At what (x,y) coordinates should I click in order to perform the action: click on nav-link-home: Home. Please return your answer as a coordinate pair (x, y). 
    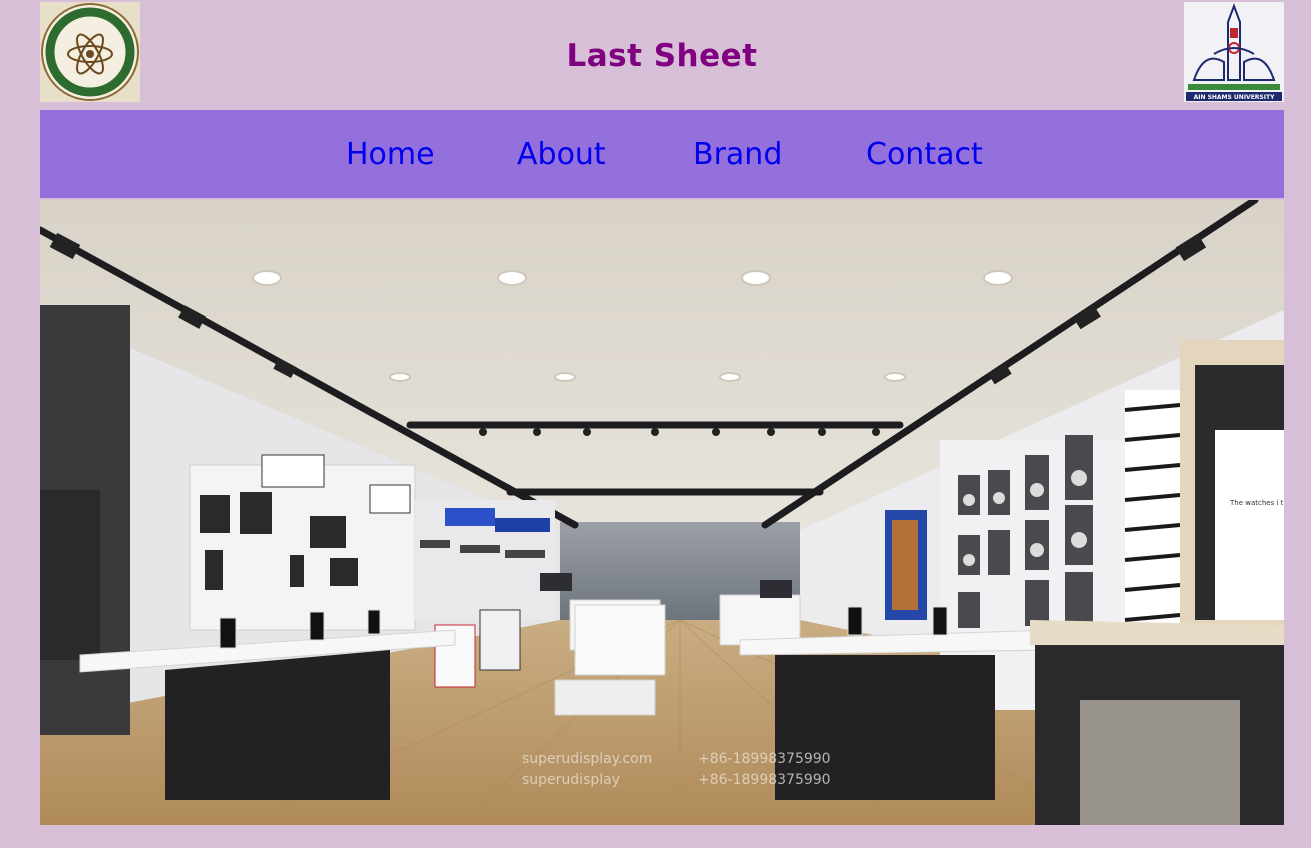
    Looking at the image, I should click on (390, 154).